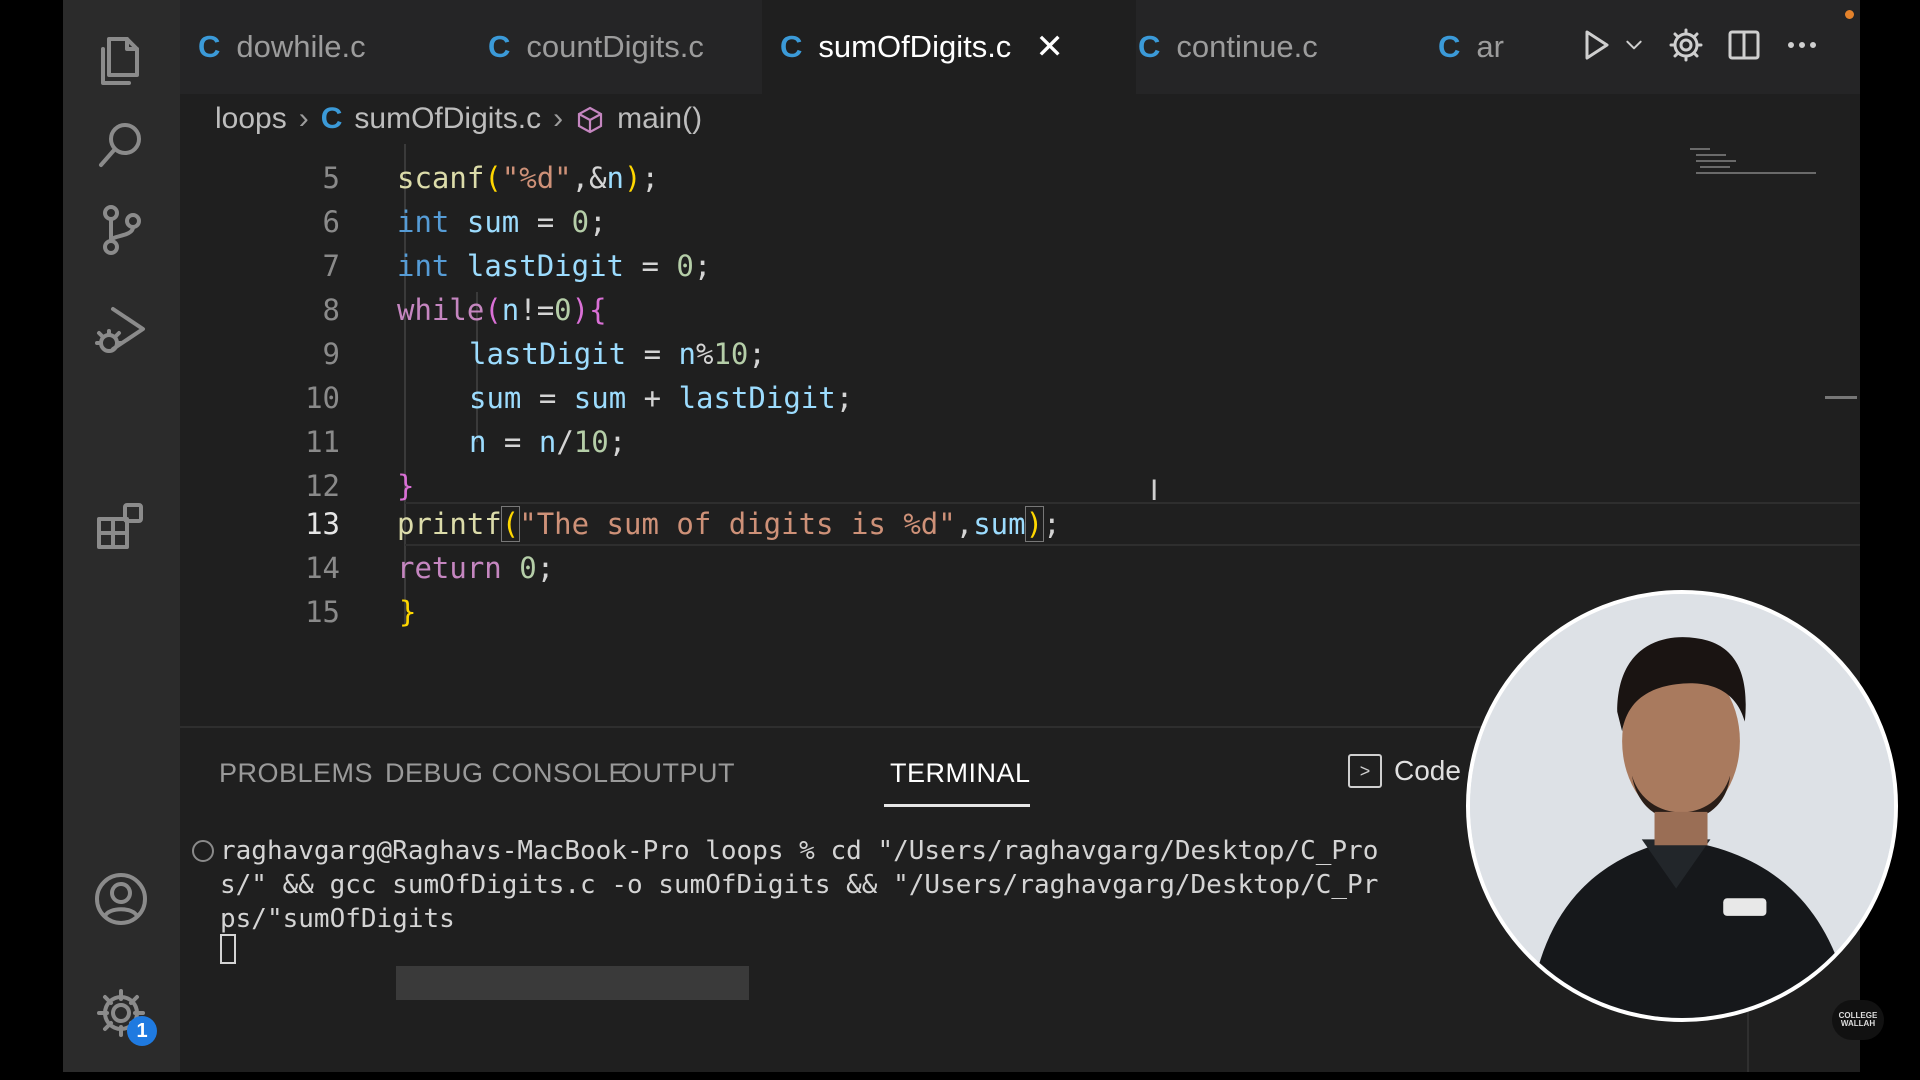 This screenshot has height=1080, width=1920. I want to click on tab-debug-console: DEBUG CONSOLE, so click(506, 773).